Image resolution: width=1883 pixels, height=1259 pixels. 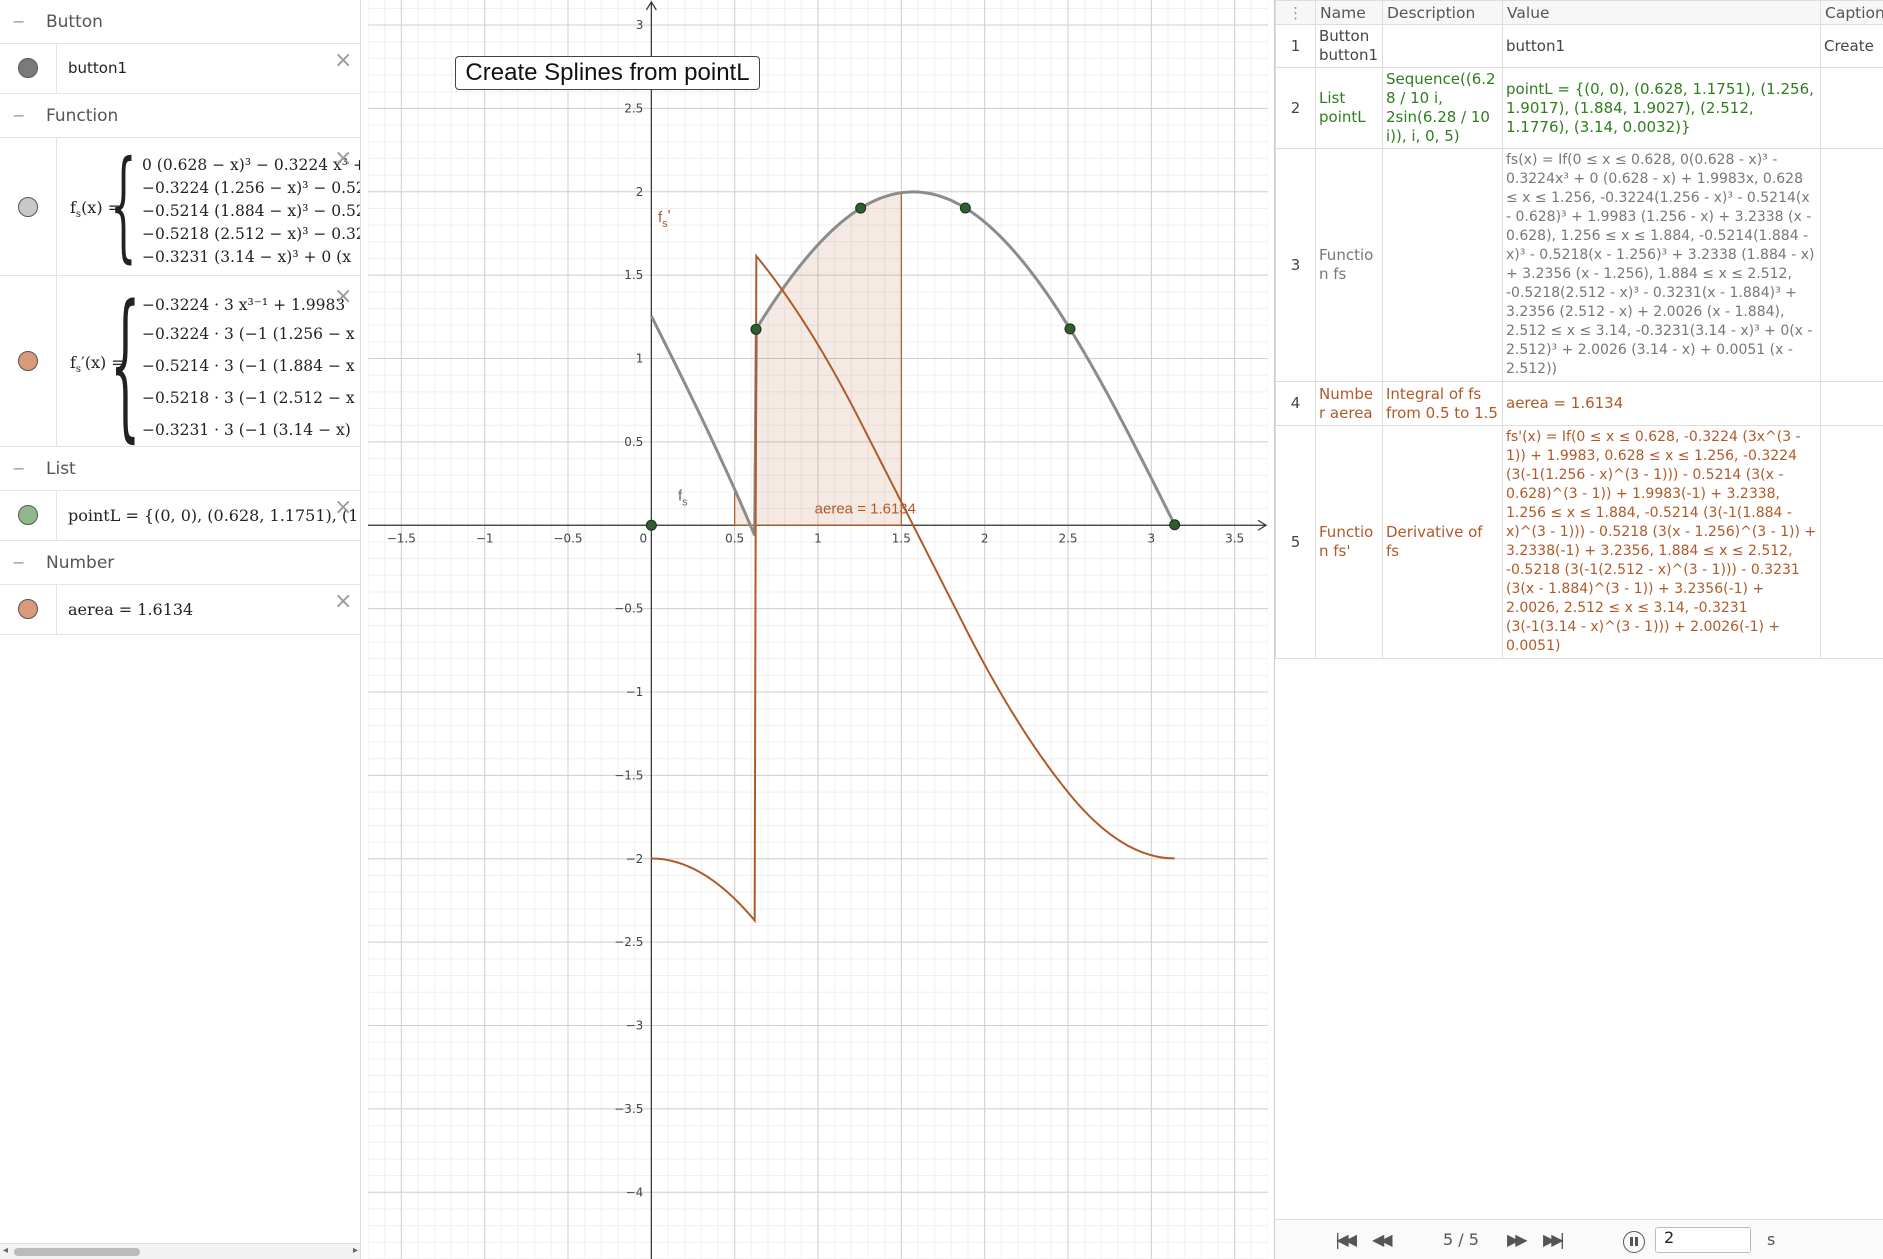 I want to click on fs-piece: −0.5214 (1.884 − x)³ − 0.52, so click(x=251, y=211).